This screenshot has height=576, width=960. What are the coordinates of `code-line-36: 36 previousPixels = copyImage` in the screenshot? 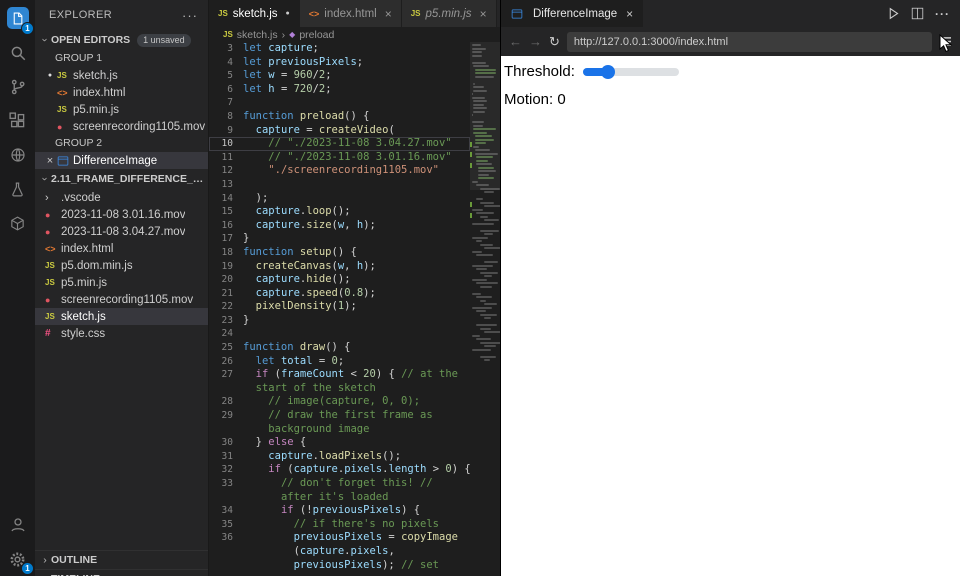 It's located at (339, 538).